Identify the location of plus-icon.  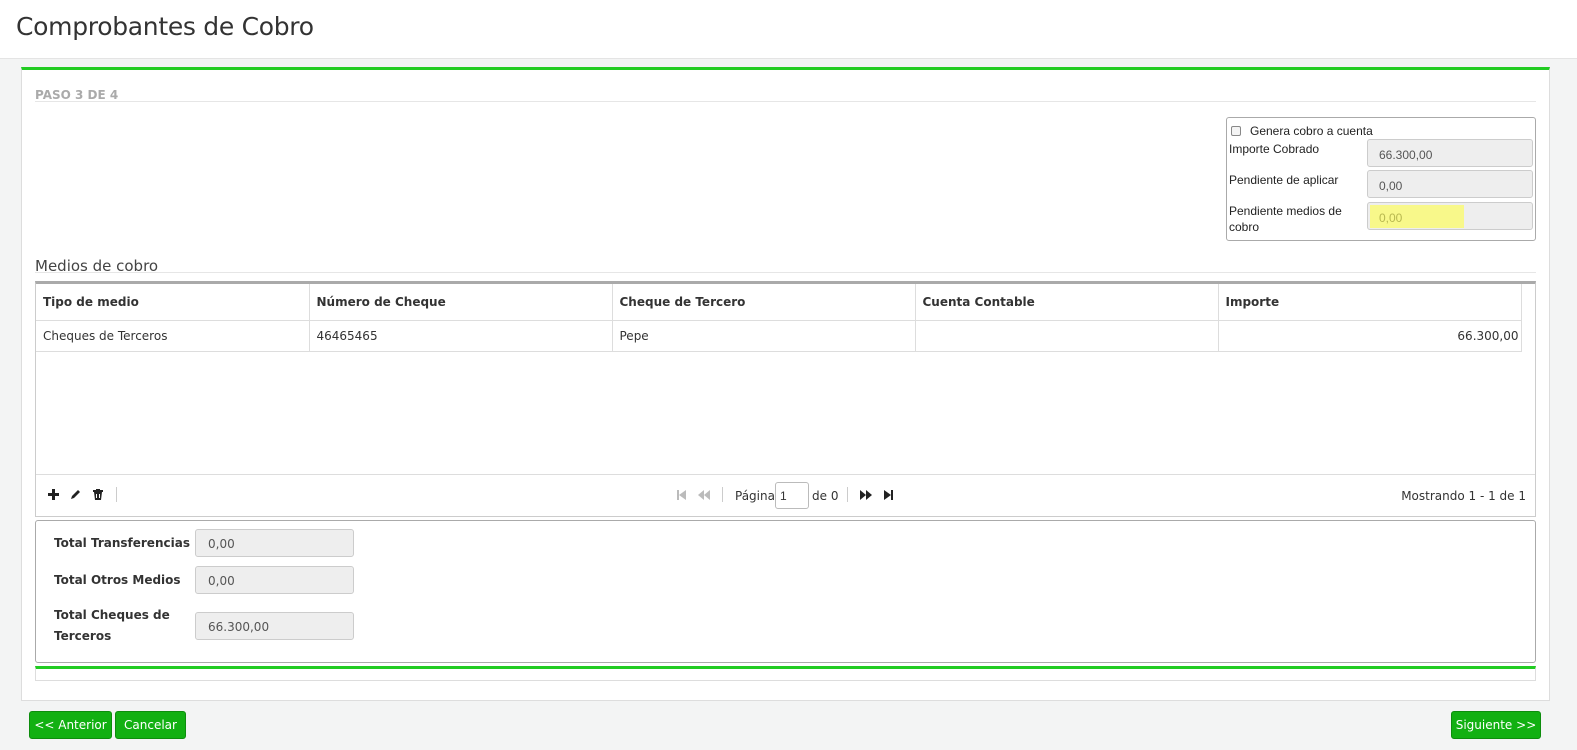
(53, 496).